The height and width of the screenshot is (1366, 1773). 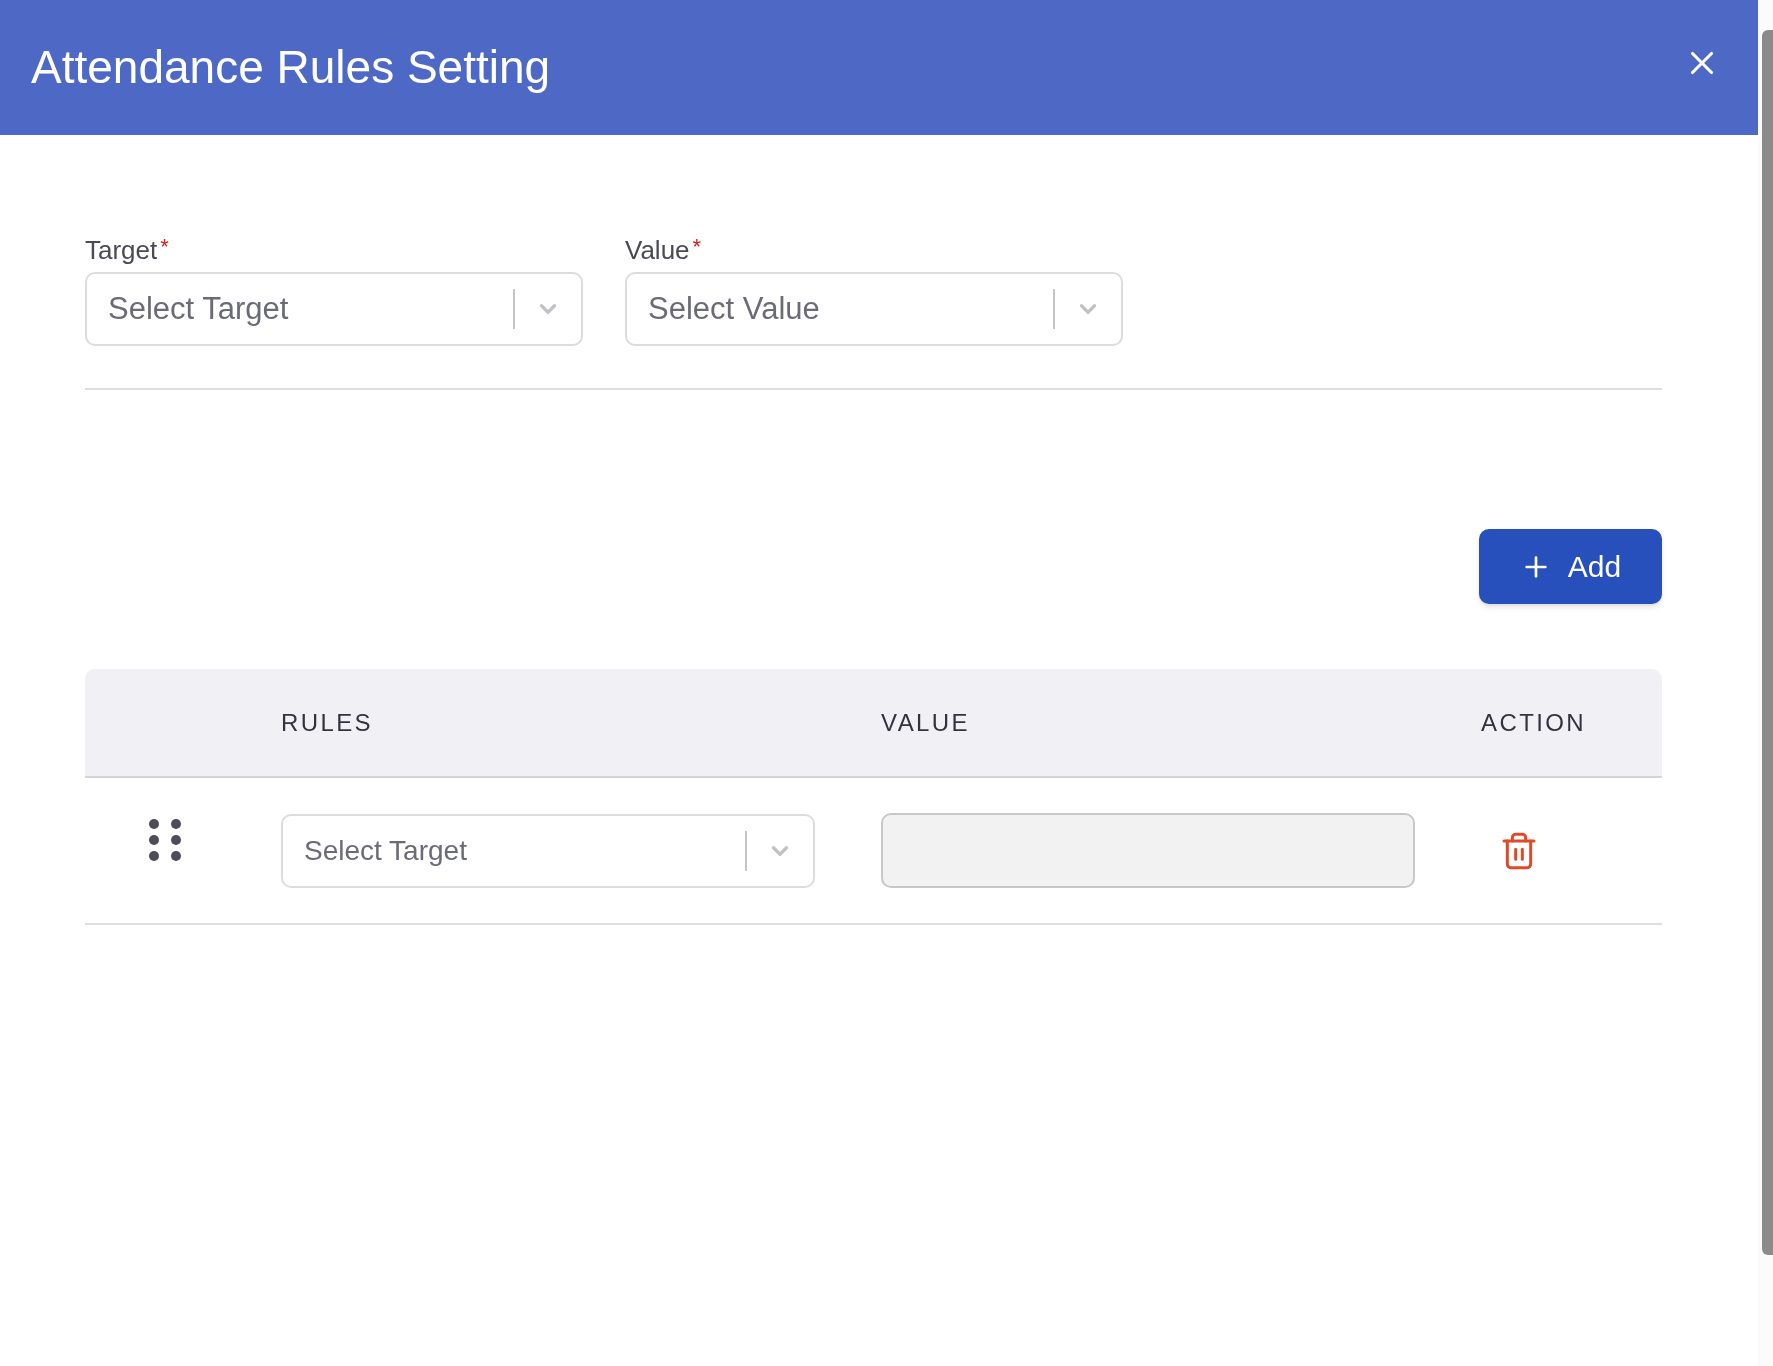 I want to click on column-header: ACTION, so click(x=1534, y=722).